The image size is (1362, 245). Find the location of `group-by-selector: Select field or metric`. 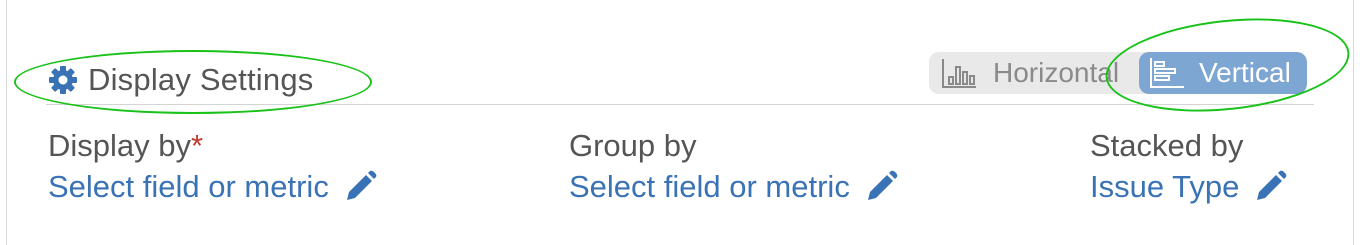

group-by-selector: Select field or metric is located at coordinates (733, 187).